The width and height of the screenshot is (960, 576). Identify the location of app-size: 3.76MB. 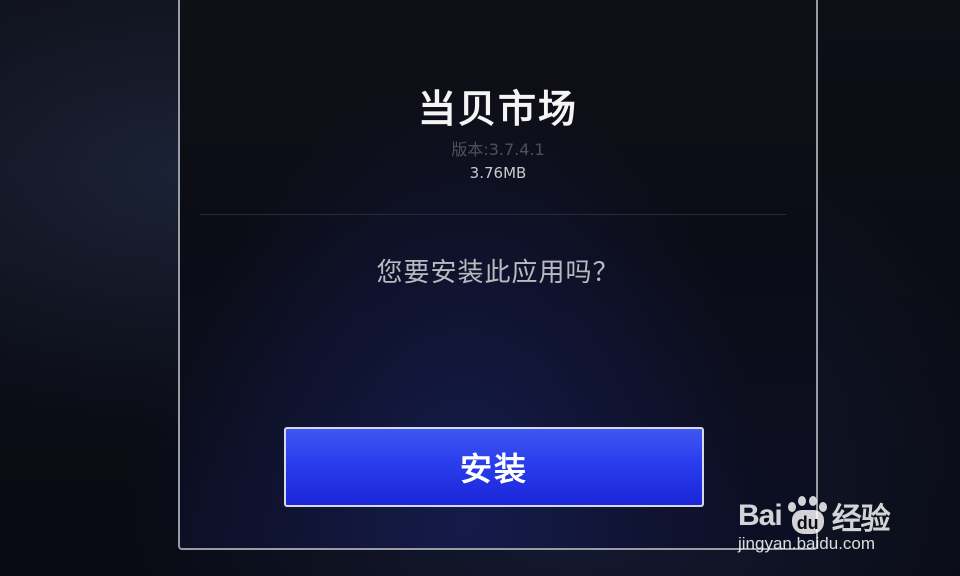
(498, 173).